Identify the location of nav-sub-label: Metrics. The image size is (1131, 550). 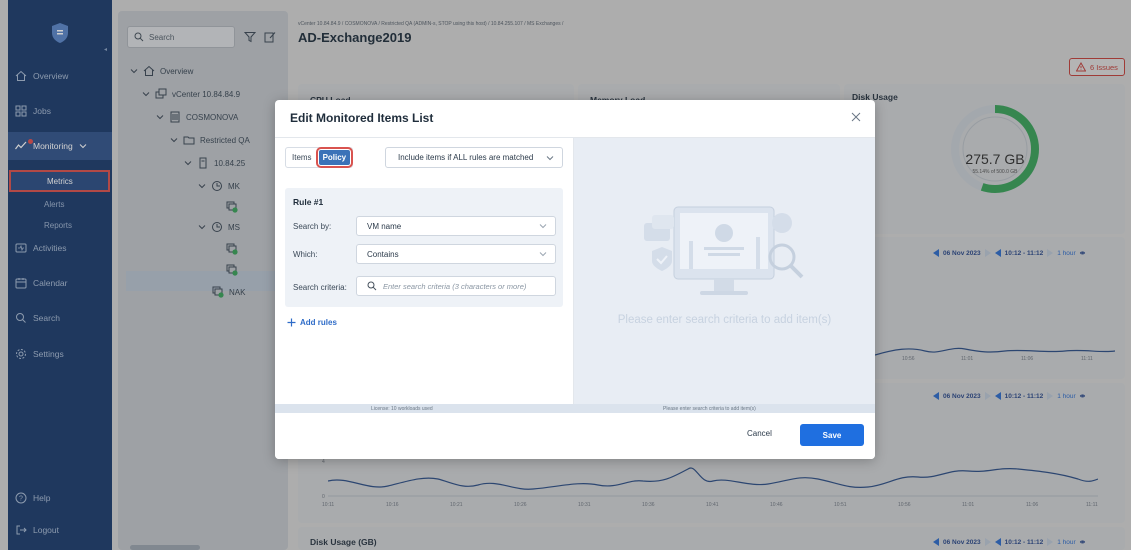
(60, 181).